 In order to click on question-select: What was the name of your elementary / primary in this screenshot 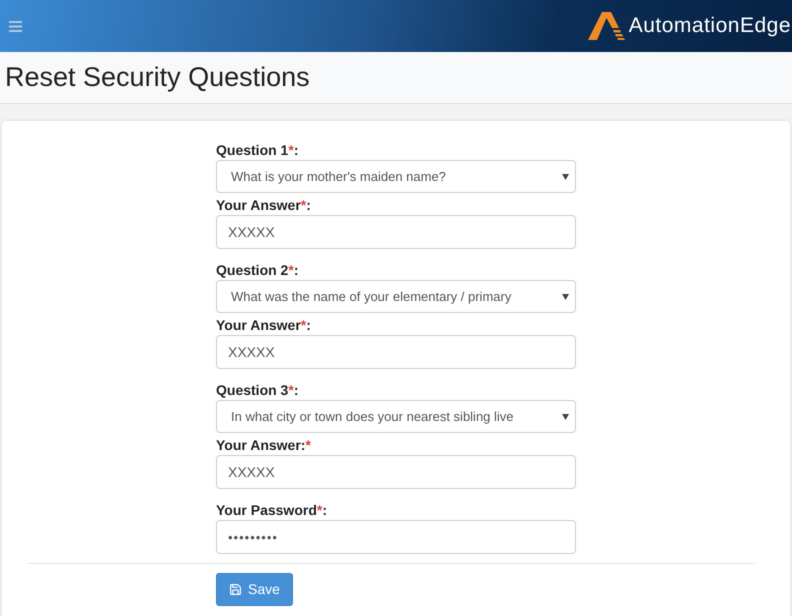, I will do `click(396, 296)`.